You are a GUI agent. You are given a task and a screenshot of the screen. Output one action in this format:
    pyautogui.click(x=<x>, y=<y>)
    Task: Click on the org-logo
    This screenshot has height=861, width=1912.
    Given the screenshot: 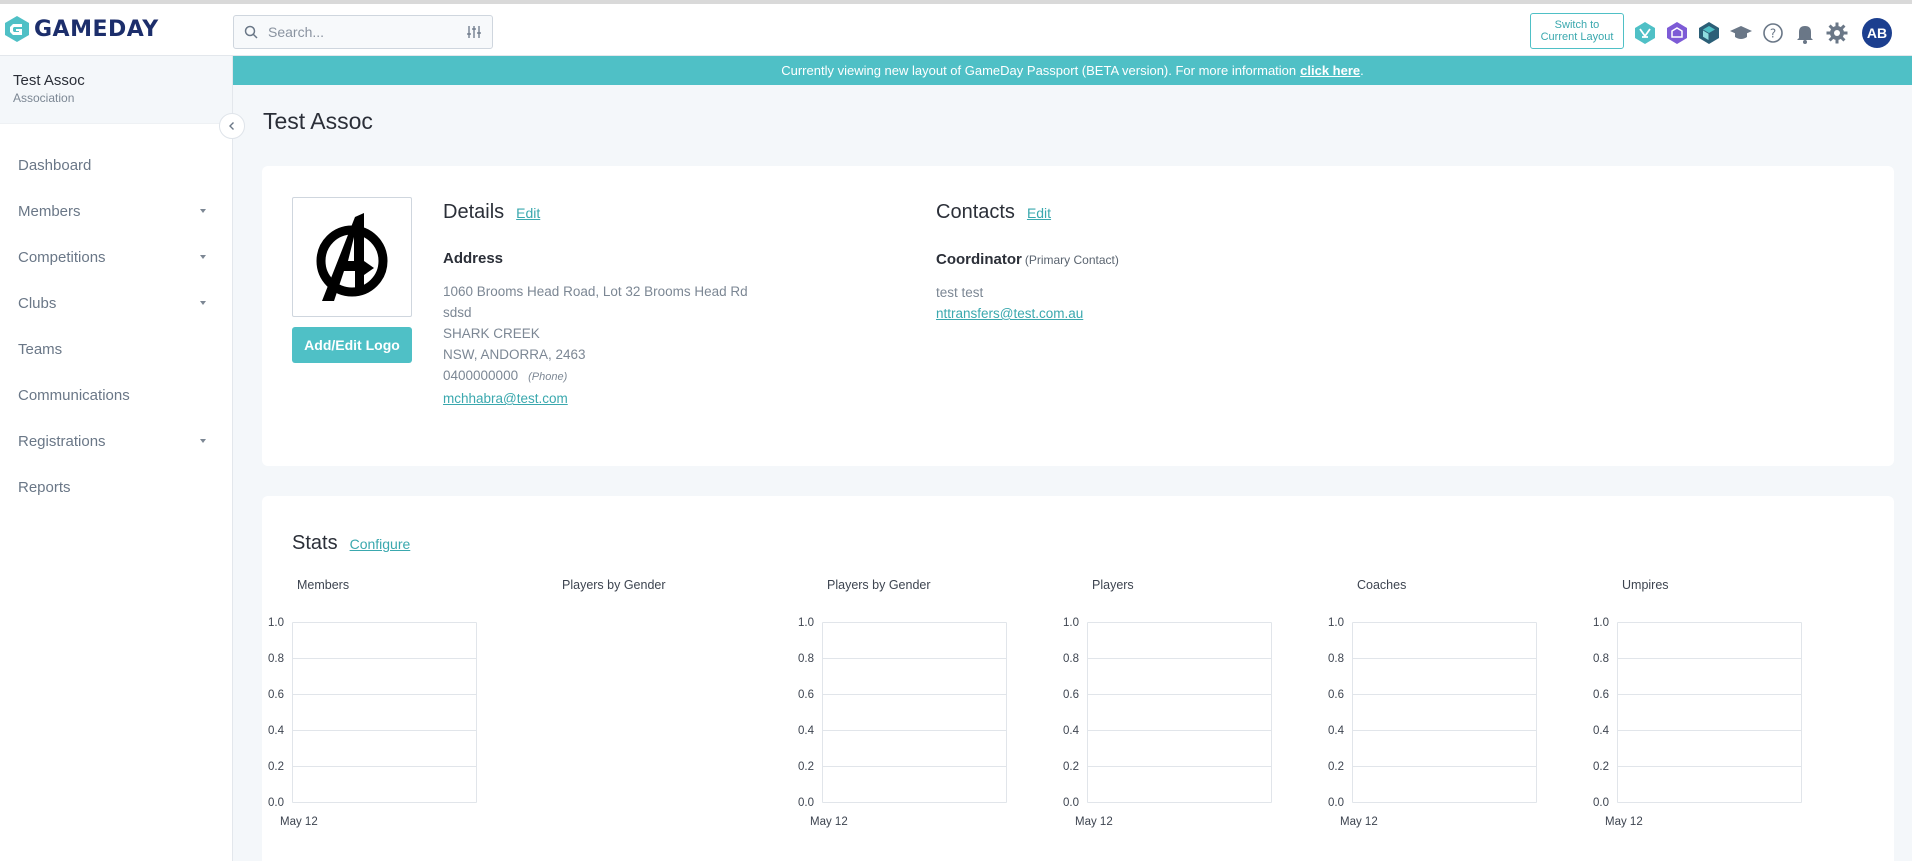 What is the action you would take?
    pyautogui.click(x=352, y=257)
    